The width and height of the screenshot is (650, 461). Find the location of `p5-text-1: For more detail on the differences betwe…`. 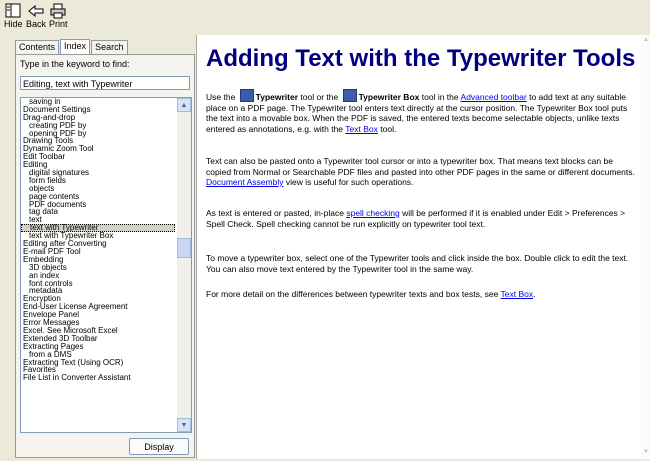

p5-text-1: For more detail on the differences betwe… is located at coordinates (352, 294).